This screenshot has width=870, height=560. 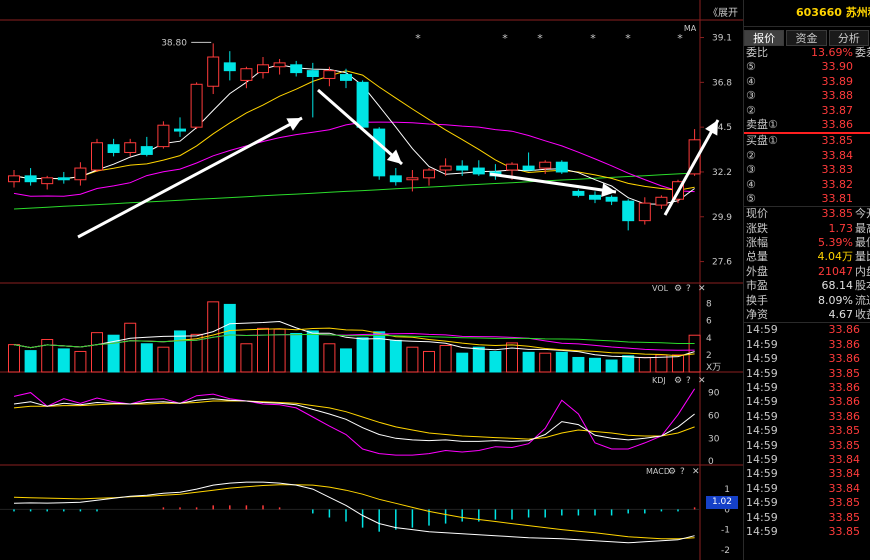 I want to click on row-value: 33.81, so click(x=837, y=198).